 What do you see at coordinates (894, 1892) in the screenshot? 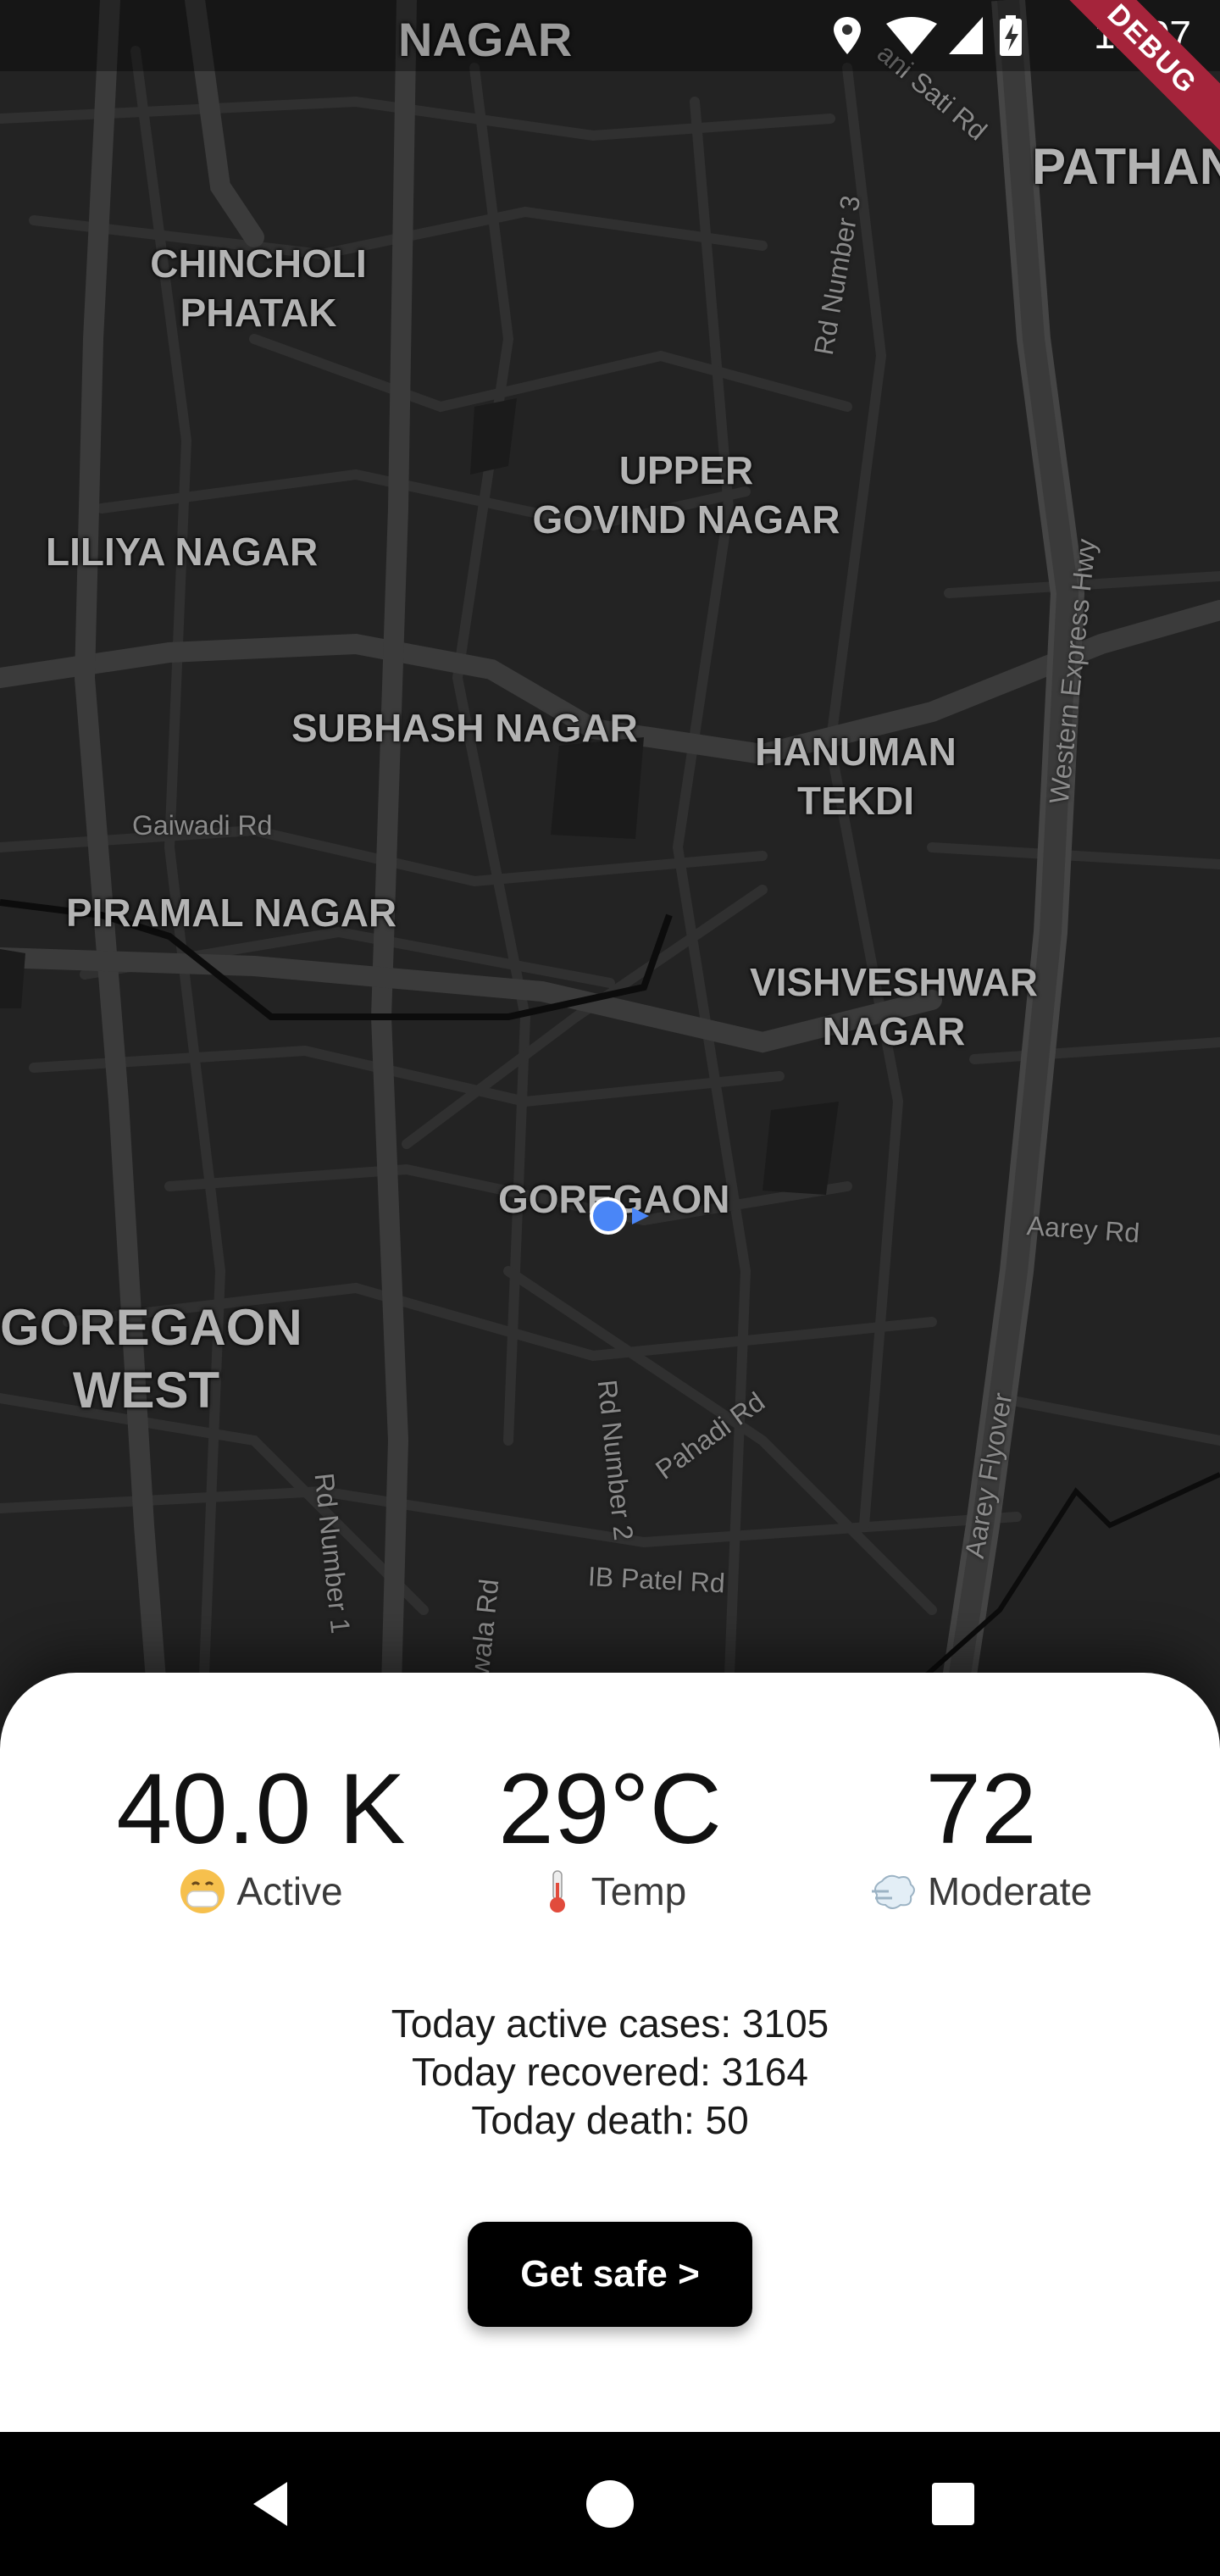
I see `wind-icon` at bounding box center [894, 1892].